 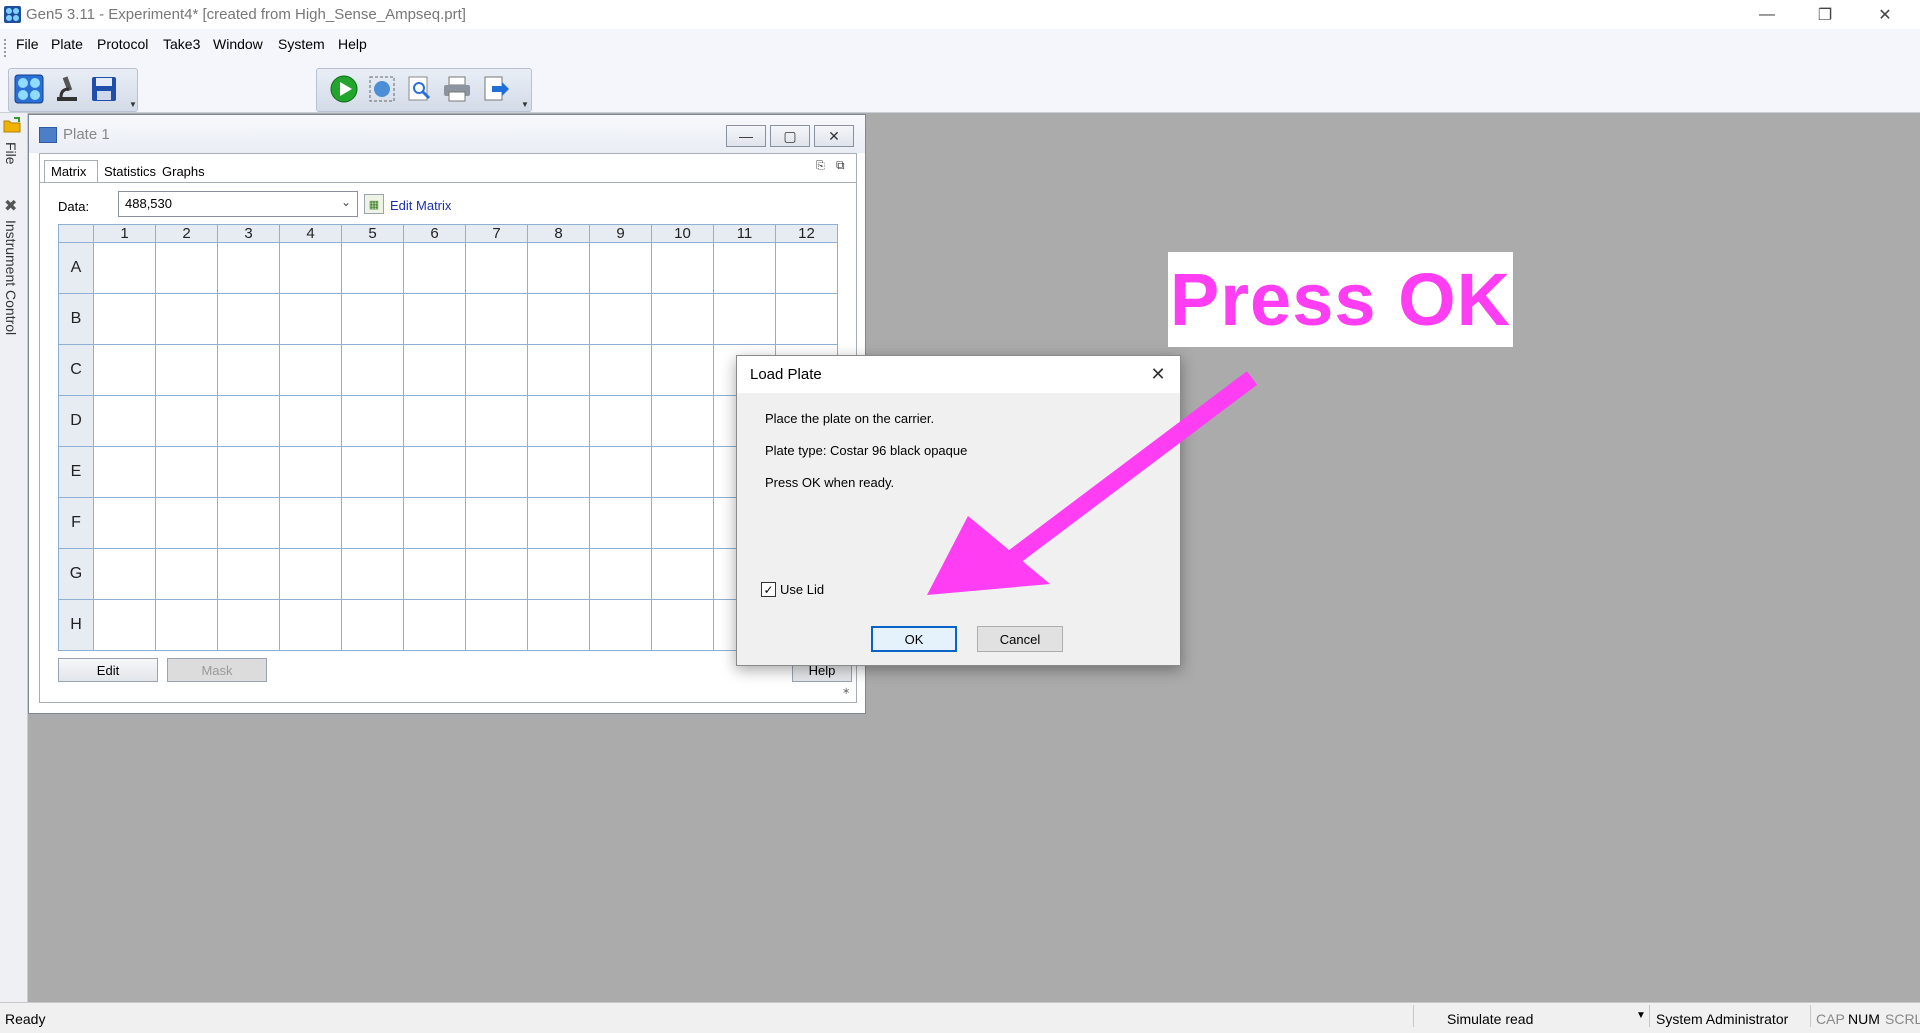 I want to click on read-plate-button, so click(x=344, y=89).